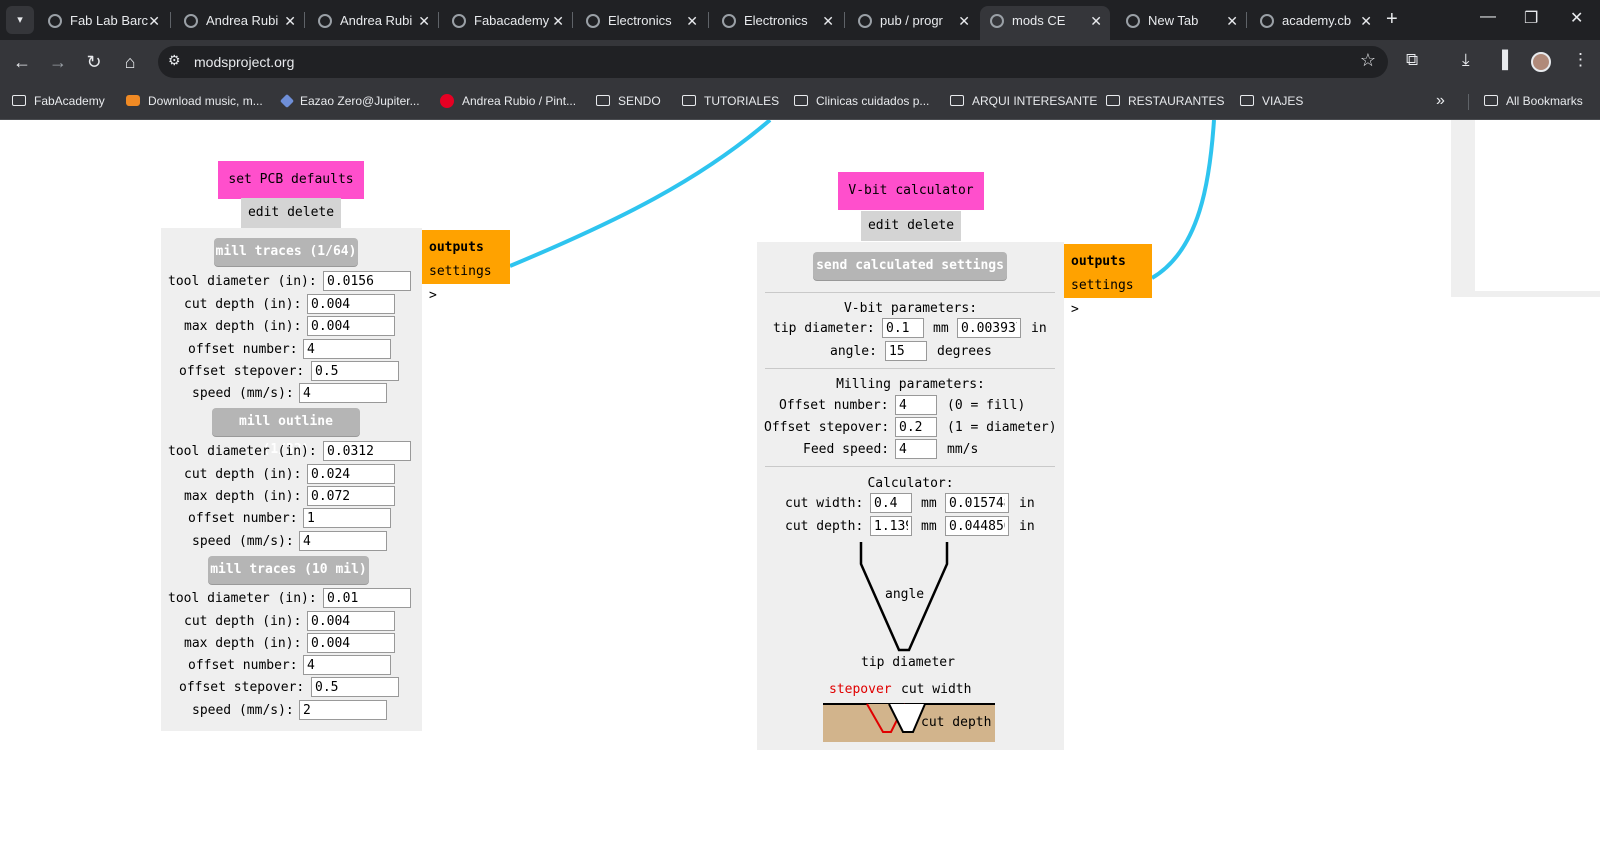  I want to click on bookmark-item: SENDO, so click(628, 101).